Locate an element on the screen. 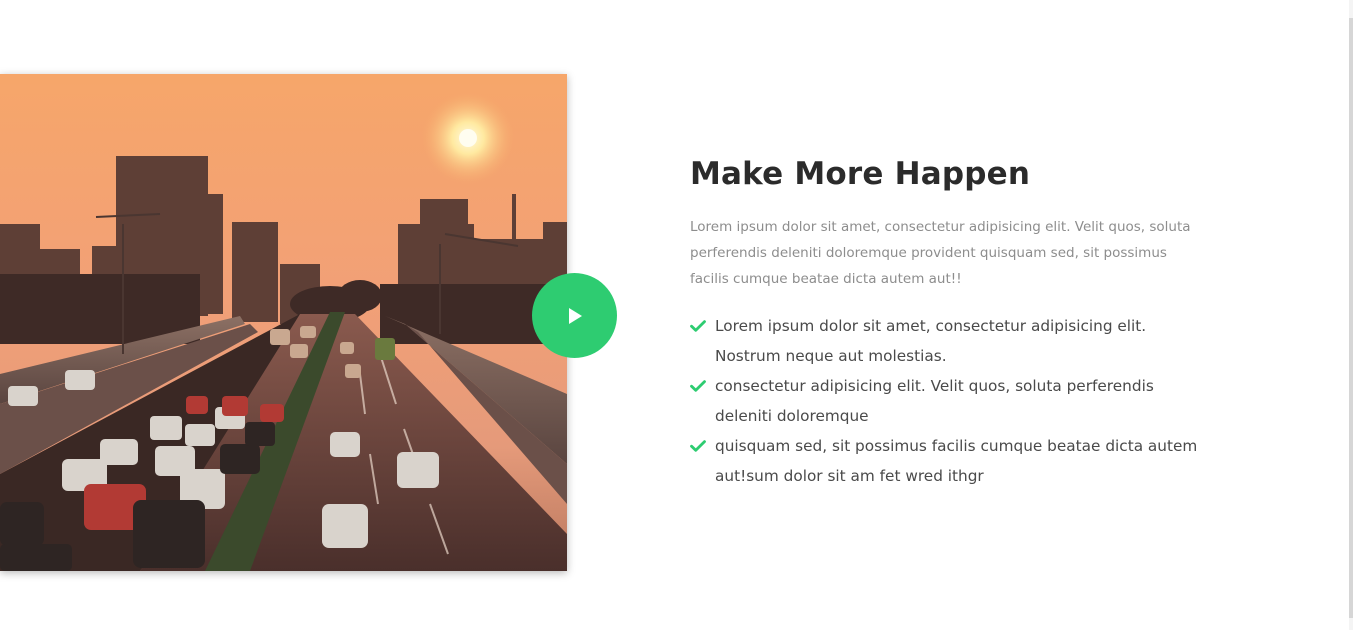 The width and height of the screenshot is (1353, 630). play-icon is located at coordinates (575, 315).